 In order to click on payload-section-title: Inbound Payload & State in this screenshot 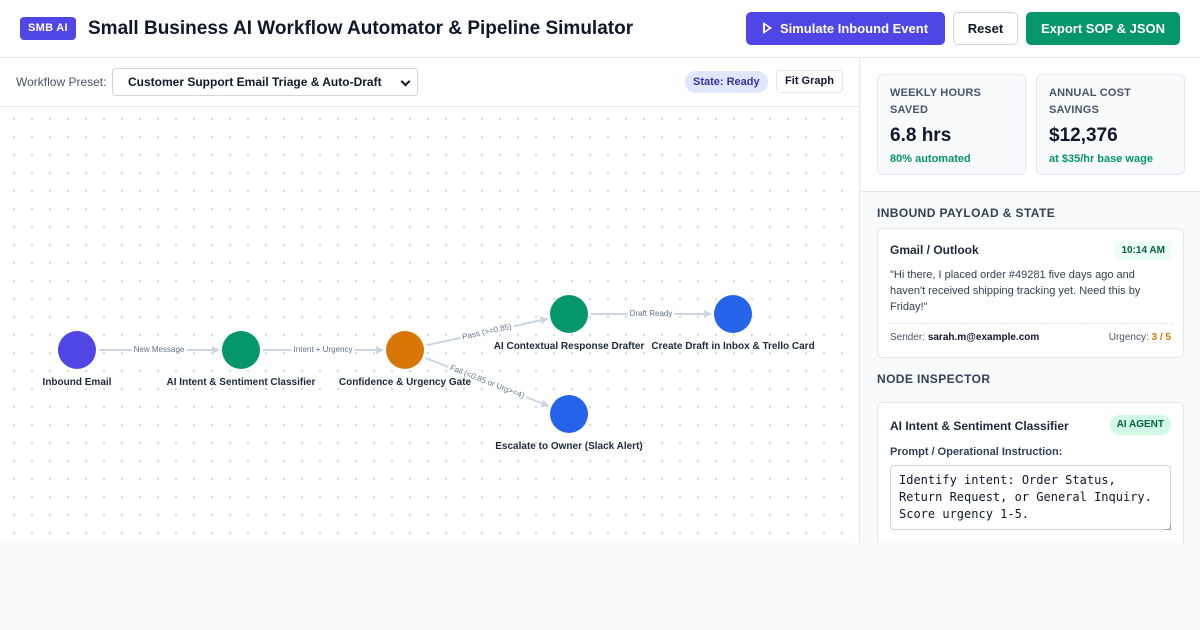, I will do `click(966, 213)`.